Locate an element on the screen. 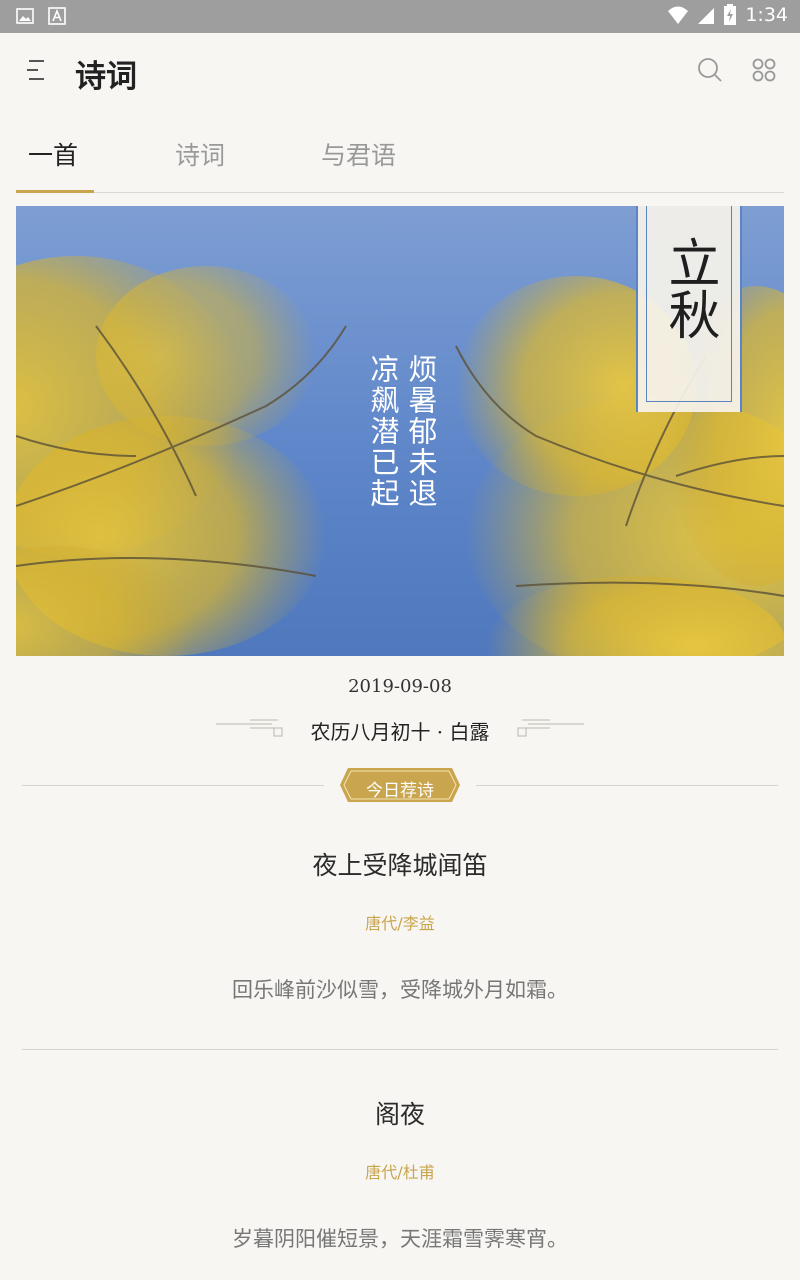 This screenshot has height=1280, width=800. lunar-date-row: 农历八月初十 · 白露 is located at coordinates (400, 729).